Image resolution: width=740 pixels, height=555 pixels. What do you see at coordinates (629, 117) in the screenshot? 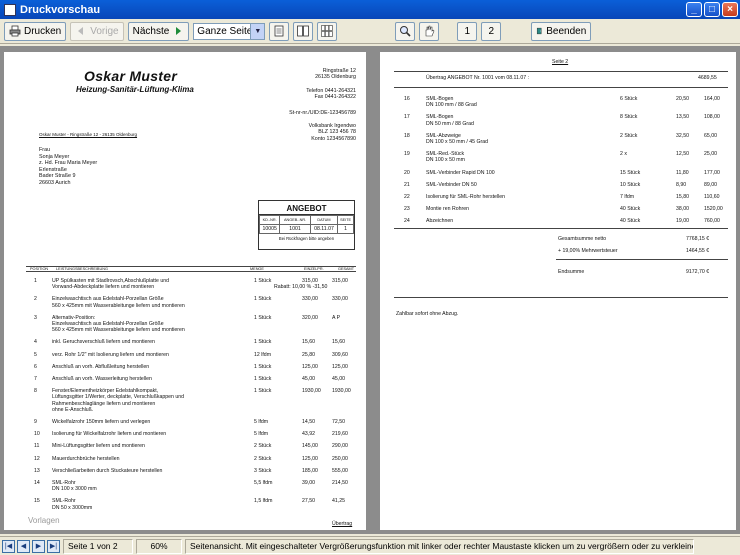
I see `item-quantity: 8 Stück` at bounding box center [629, 117].